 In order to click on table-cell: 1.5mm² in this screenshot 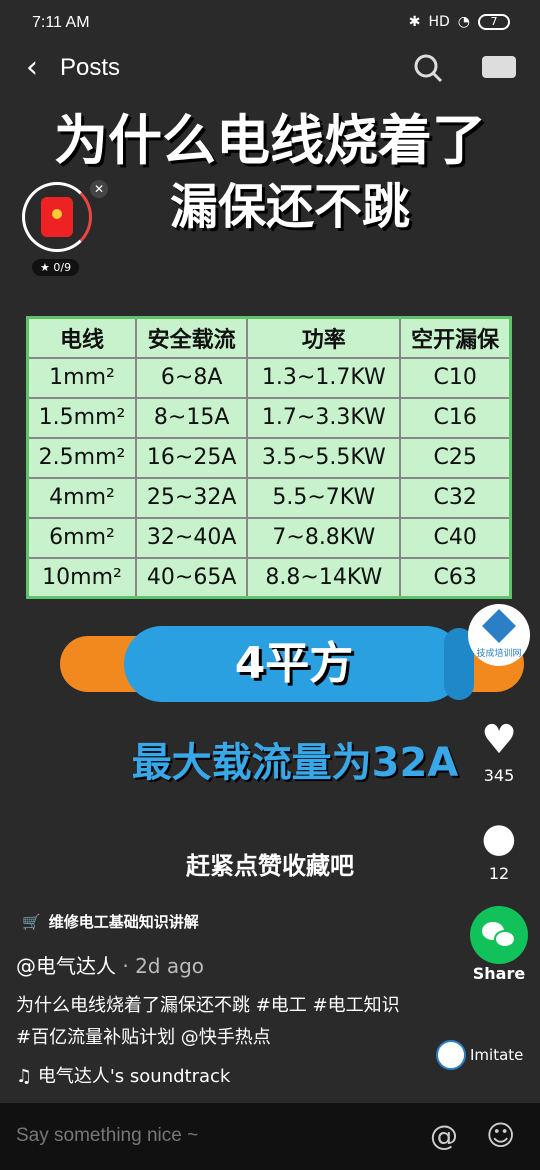, I will do `click(81, 417)`.